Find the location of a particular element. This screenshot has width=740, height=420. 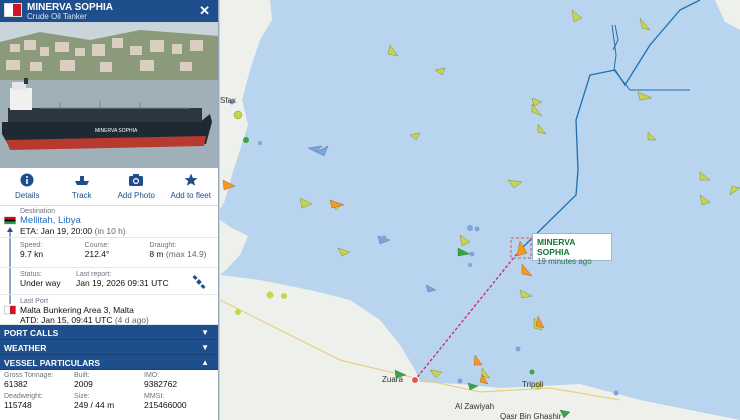

eta-relative: (in 10 h) is located at coordinates (110, 231).